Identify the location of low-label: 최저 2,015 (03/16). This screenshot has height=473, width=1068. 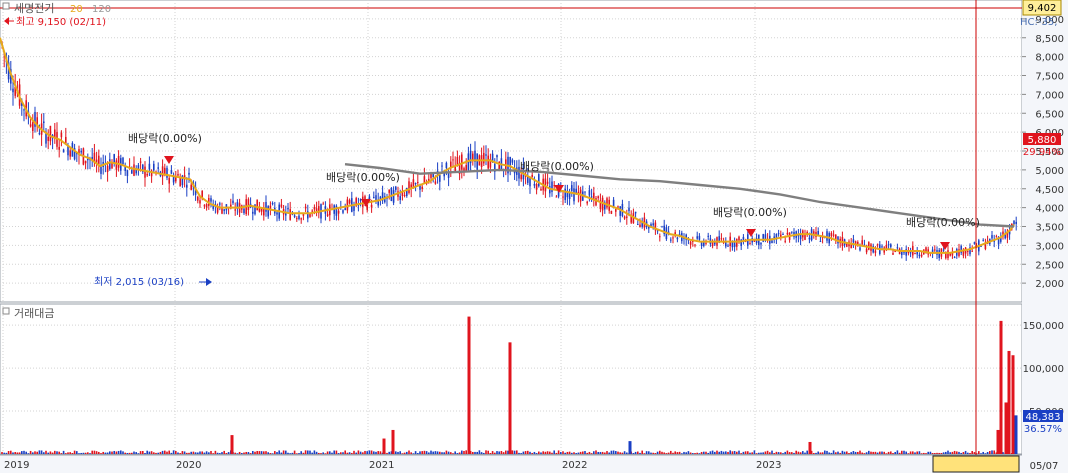
(139, 282).